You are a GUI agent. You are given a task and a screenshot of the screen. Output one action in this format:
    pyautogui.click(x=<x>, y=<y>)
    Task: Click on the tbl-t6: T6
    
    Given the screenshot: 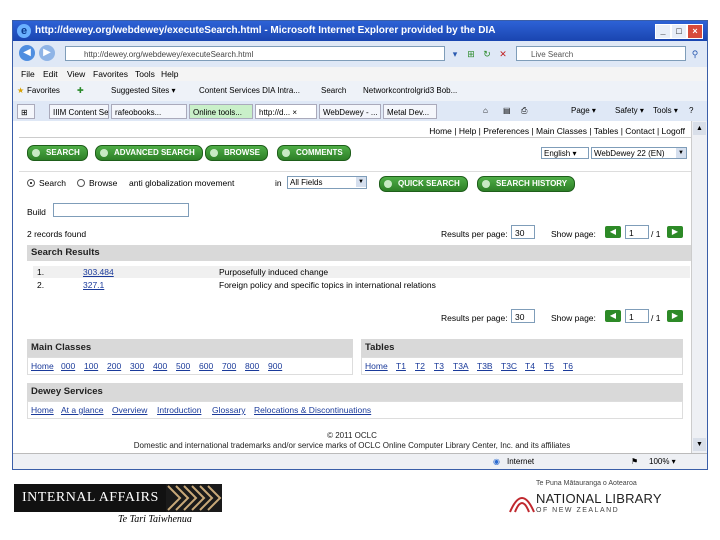 What is the action you would take?
    pyautogui.click(x=568, y=366)
    